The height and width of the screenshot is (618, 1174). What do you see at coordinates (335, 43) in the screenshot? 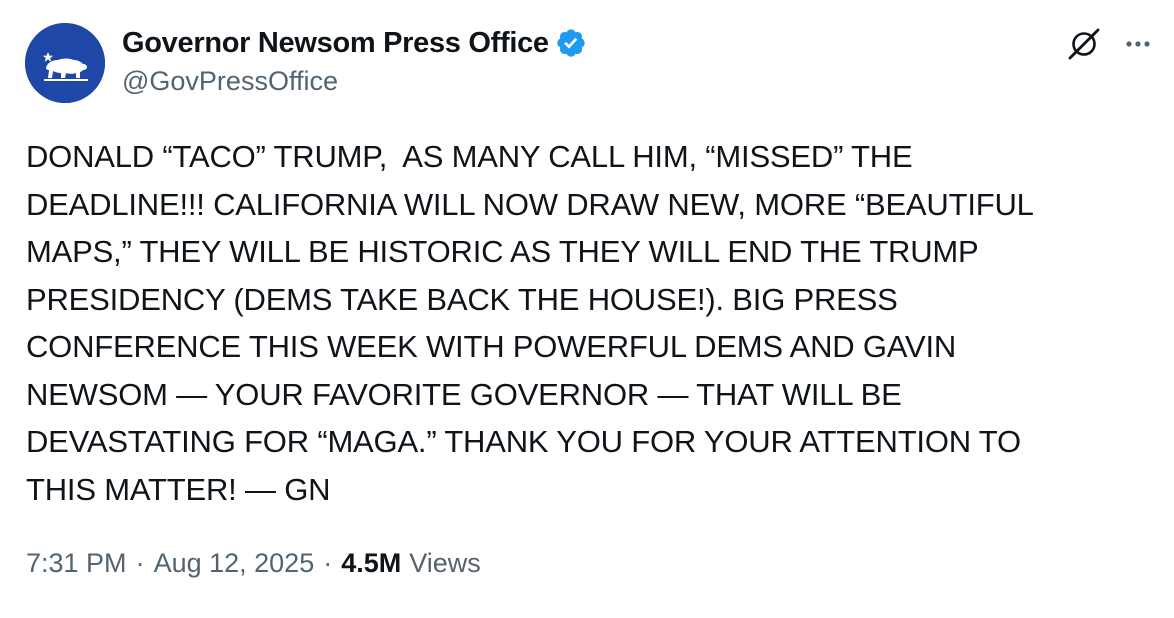
I see `author-display-name: Governor Newsom Press Office` at bounding box center [335, 43].